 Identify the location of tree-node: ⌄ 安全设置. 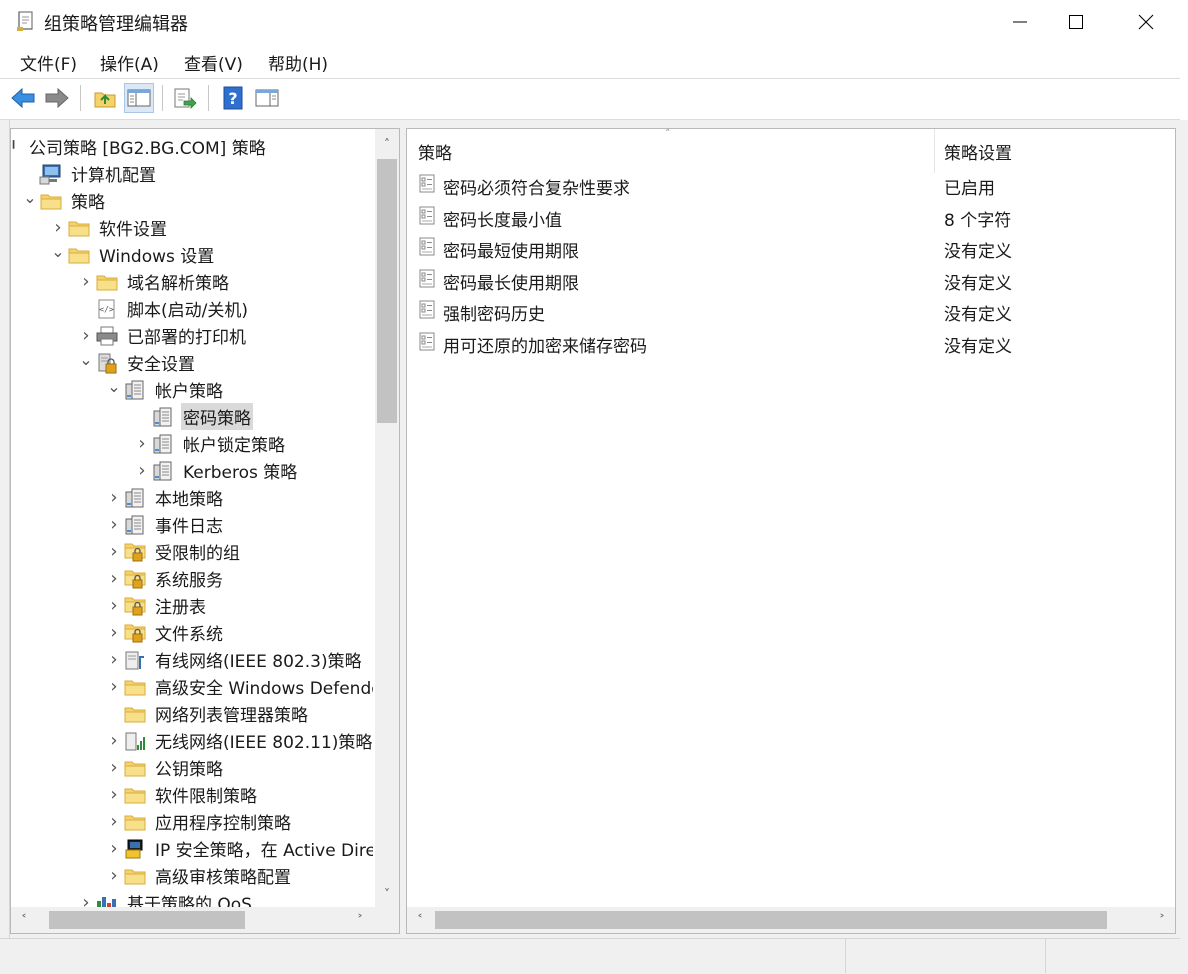
(137, 362).